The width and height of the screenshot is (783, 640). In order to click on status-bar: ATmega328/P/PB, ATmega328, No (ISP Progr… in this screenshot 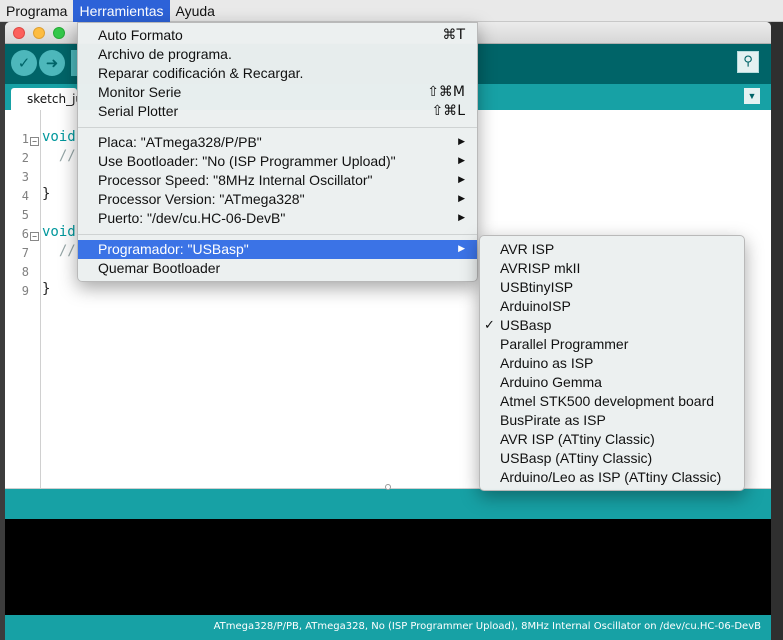, I will do `click(388, 627)`.